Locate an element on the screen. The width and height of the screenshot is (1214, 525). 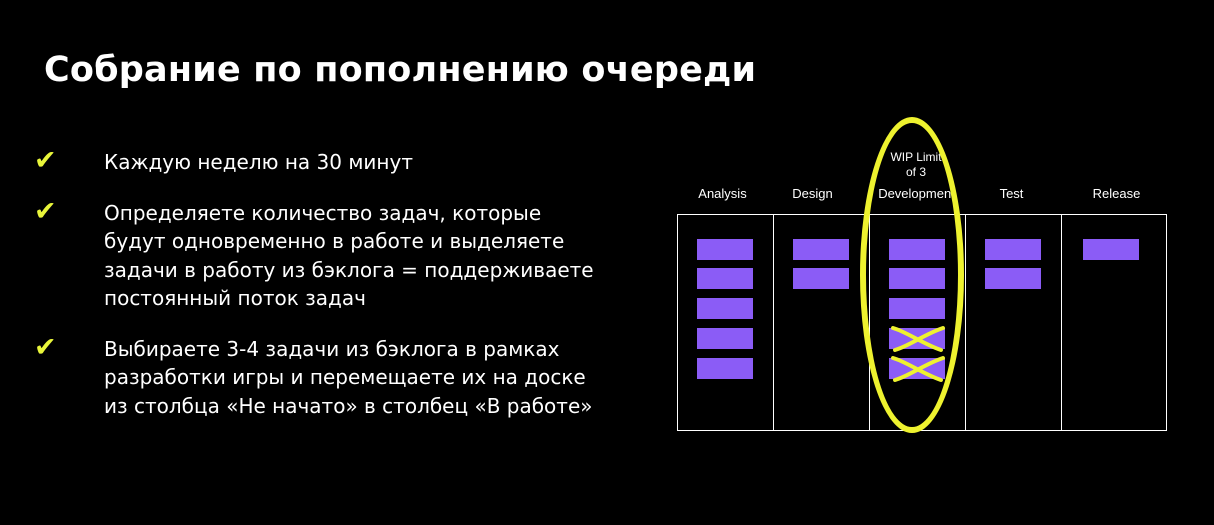
column-header-test: Test is located at coordinates (1011, 193).